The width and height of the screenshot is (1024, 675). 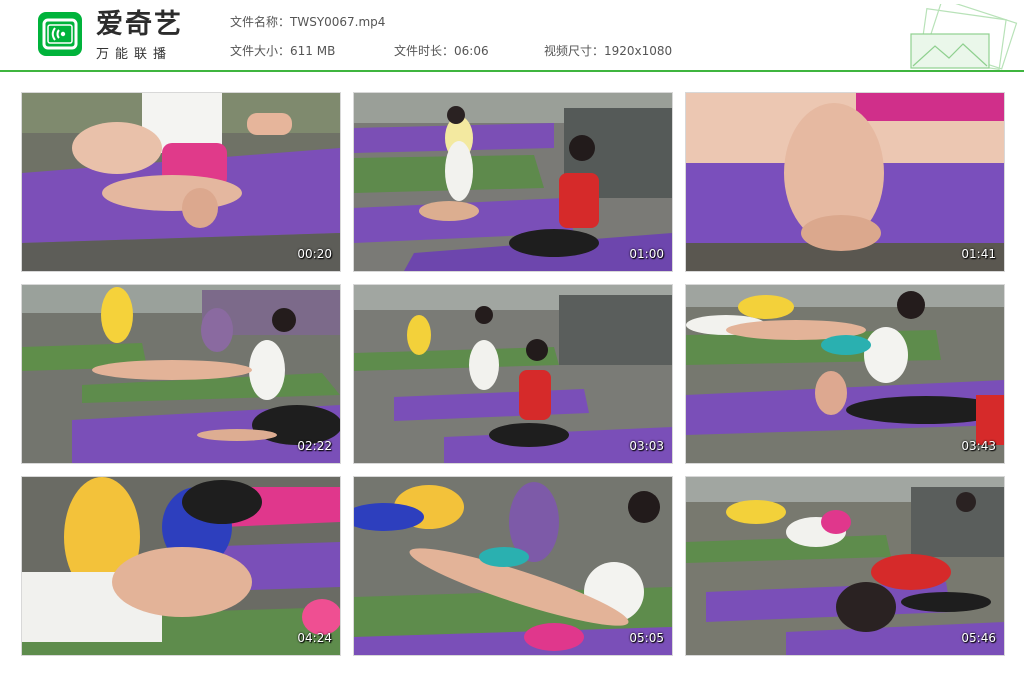 What do you see at coordinates (964, 37) in the screenshot?
I see `image-stack-decoration-icon` at bounding box center [964, 37].